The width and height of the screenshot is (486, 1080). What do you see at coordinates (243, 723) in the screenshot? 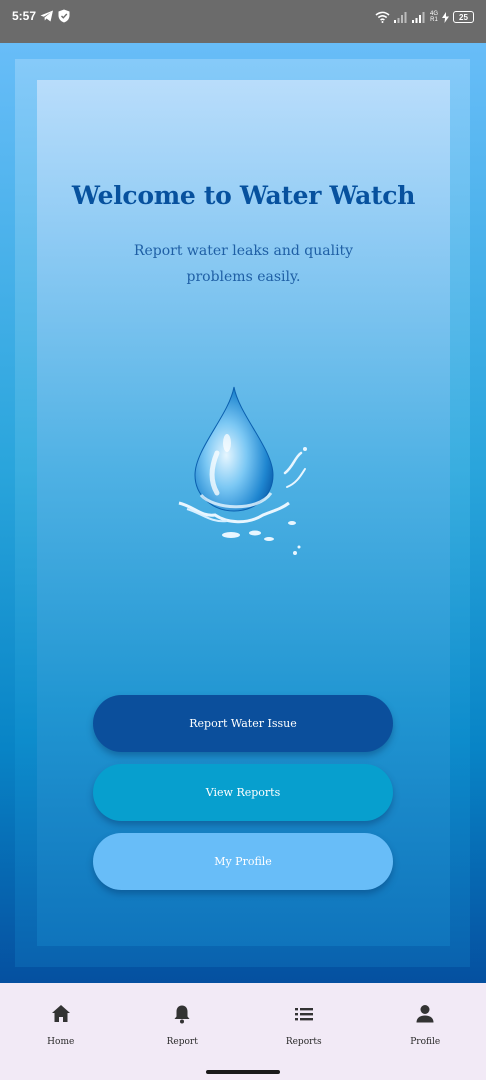
I see `report-water-issue-button: Report Water Issue` at bounding box center [243, 723].